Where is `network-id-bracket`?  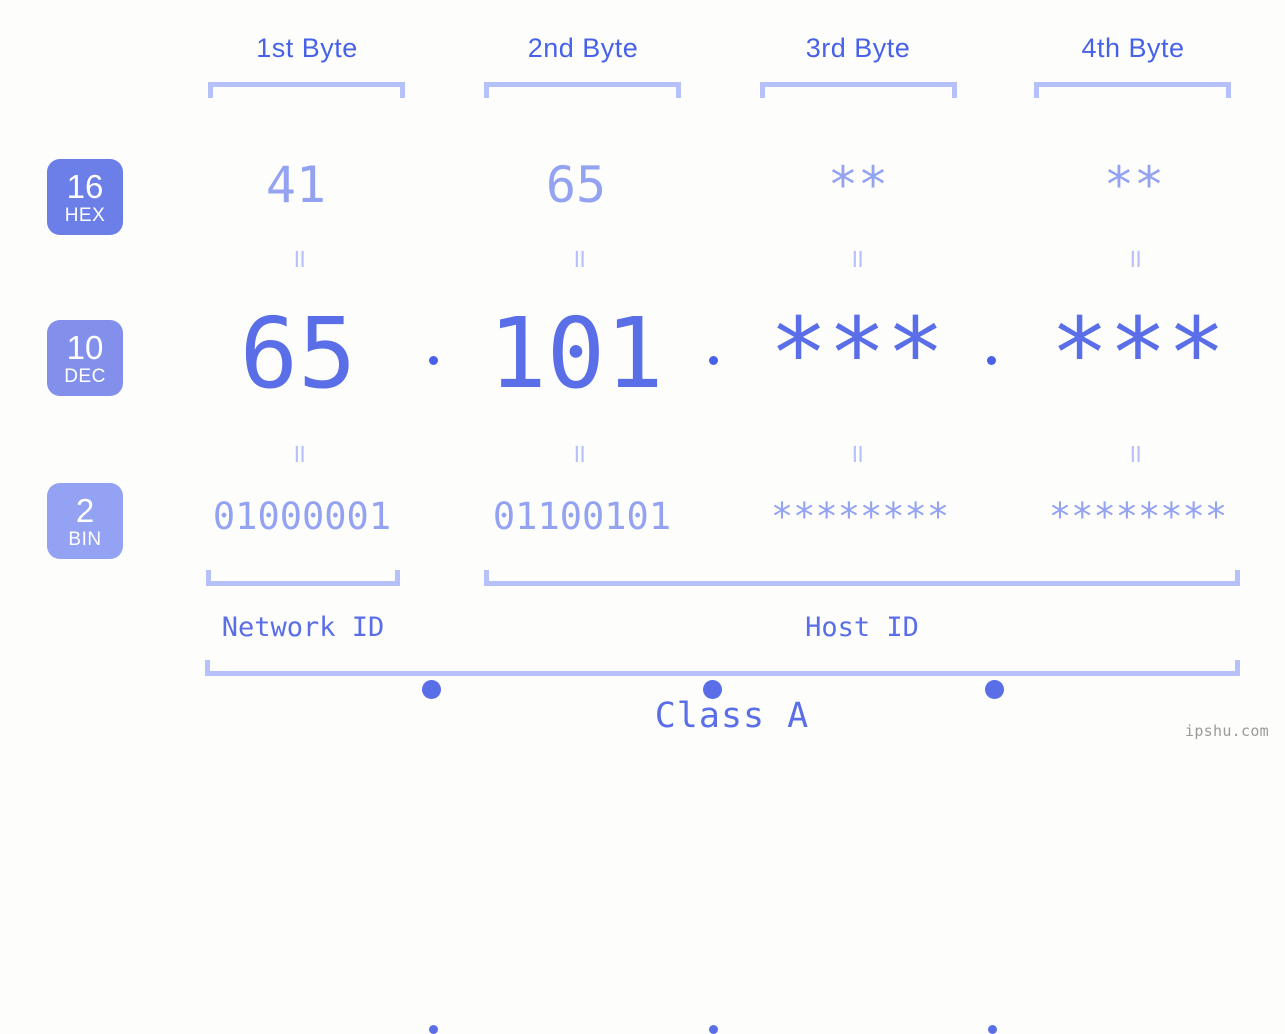
network-id-bracket is located at coordinates (303, 578).